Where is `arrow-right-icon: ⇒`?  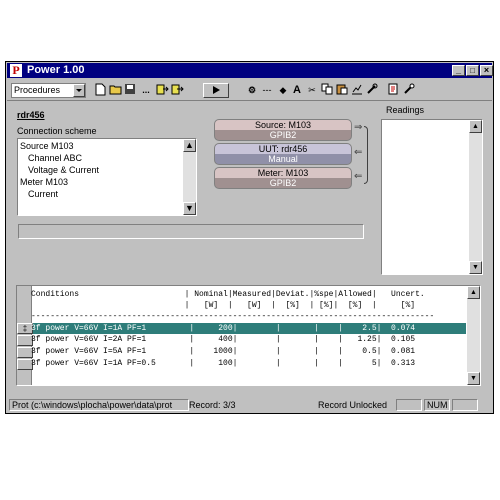
arrow-right-icon: ⇒ is located at coordinates (358, 127).